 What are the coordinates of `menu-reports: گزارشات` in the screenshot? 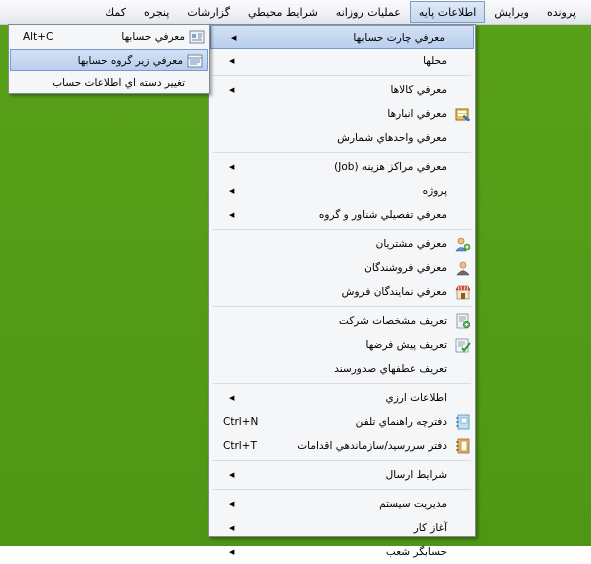 It's located at (208, 12).